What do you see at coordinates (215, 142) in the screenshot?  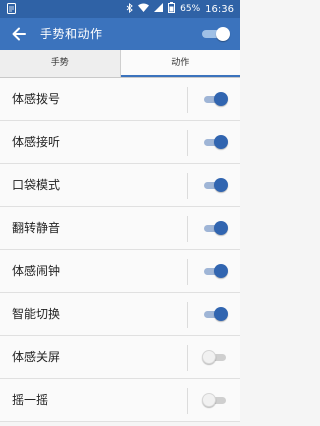 I see `motion-answer-switch` at bounding box center [215, 142].